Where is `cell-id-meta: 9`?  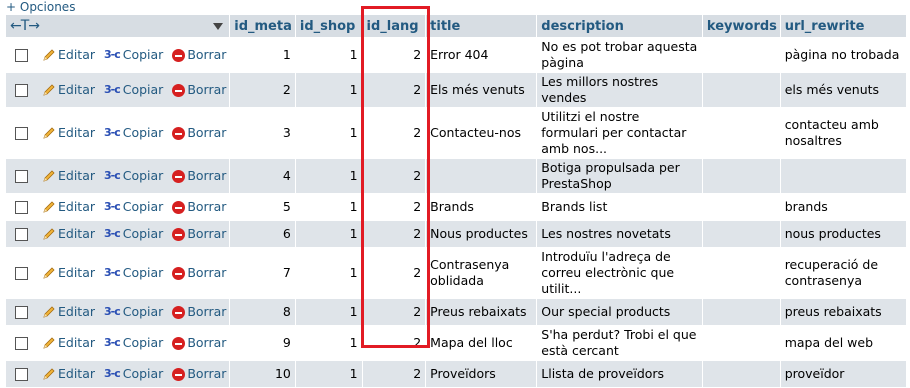 cell-id-meta: 9 is located at coordinates (262, 343).